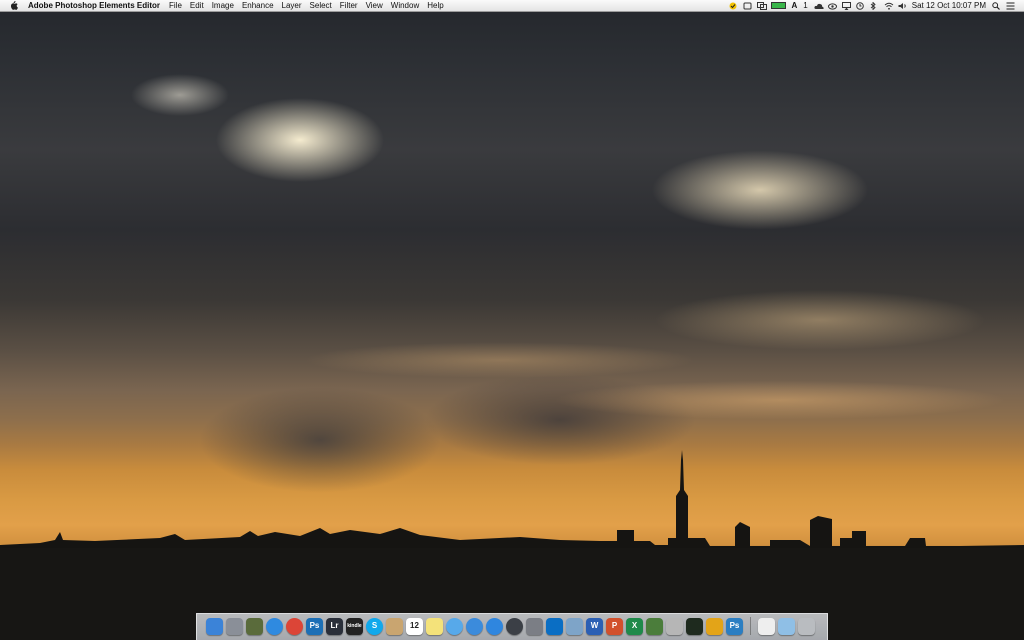  I want to click on onedrive-icon, so click(554, 626).